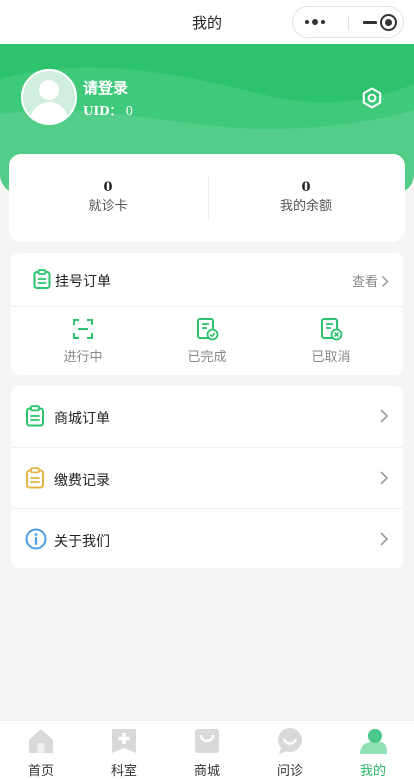 This screenshot has width=414, height=780. I want to click on status-completed: 已完成, so click(207, 341).